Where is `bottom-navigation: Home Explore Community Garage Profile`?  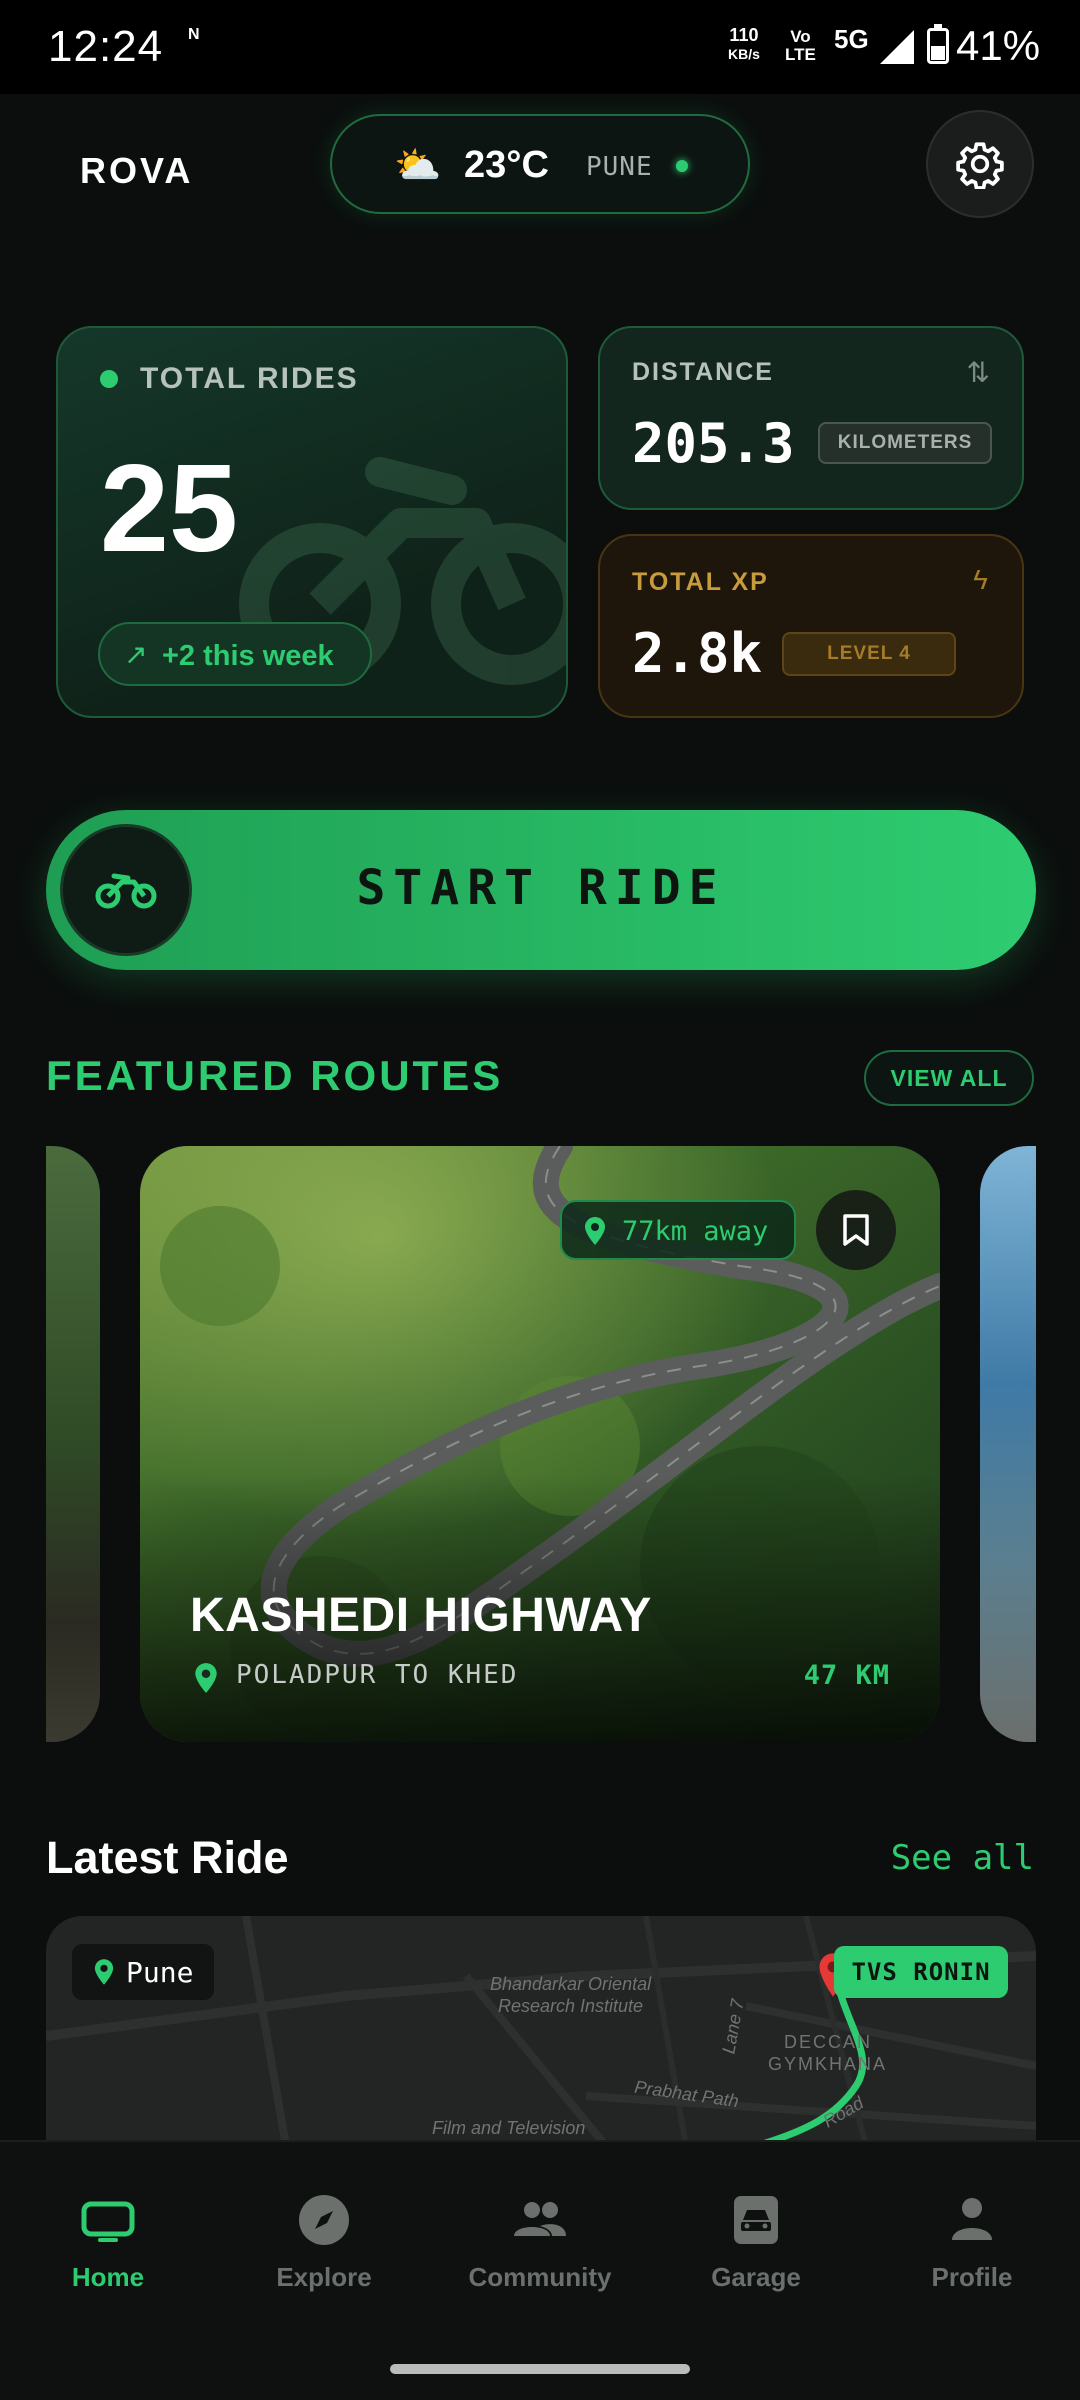 bottom-navigation: Home Explore Community Garage Profile is located at coordinates (540, 2270).